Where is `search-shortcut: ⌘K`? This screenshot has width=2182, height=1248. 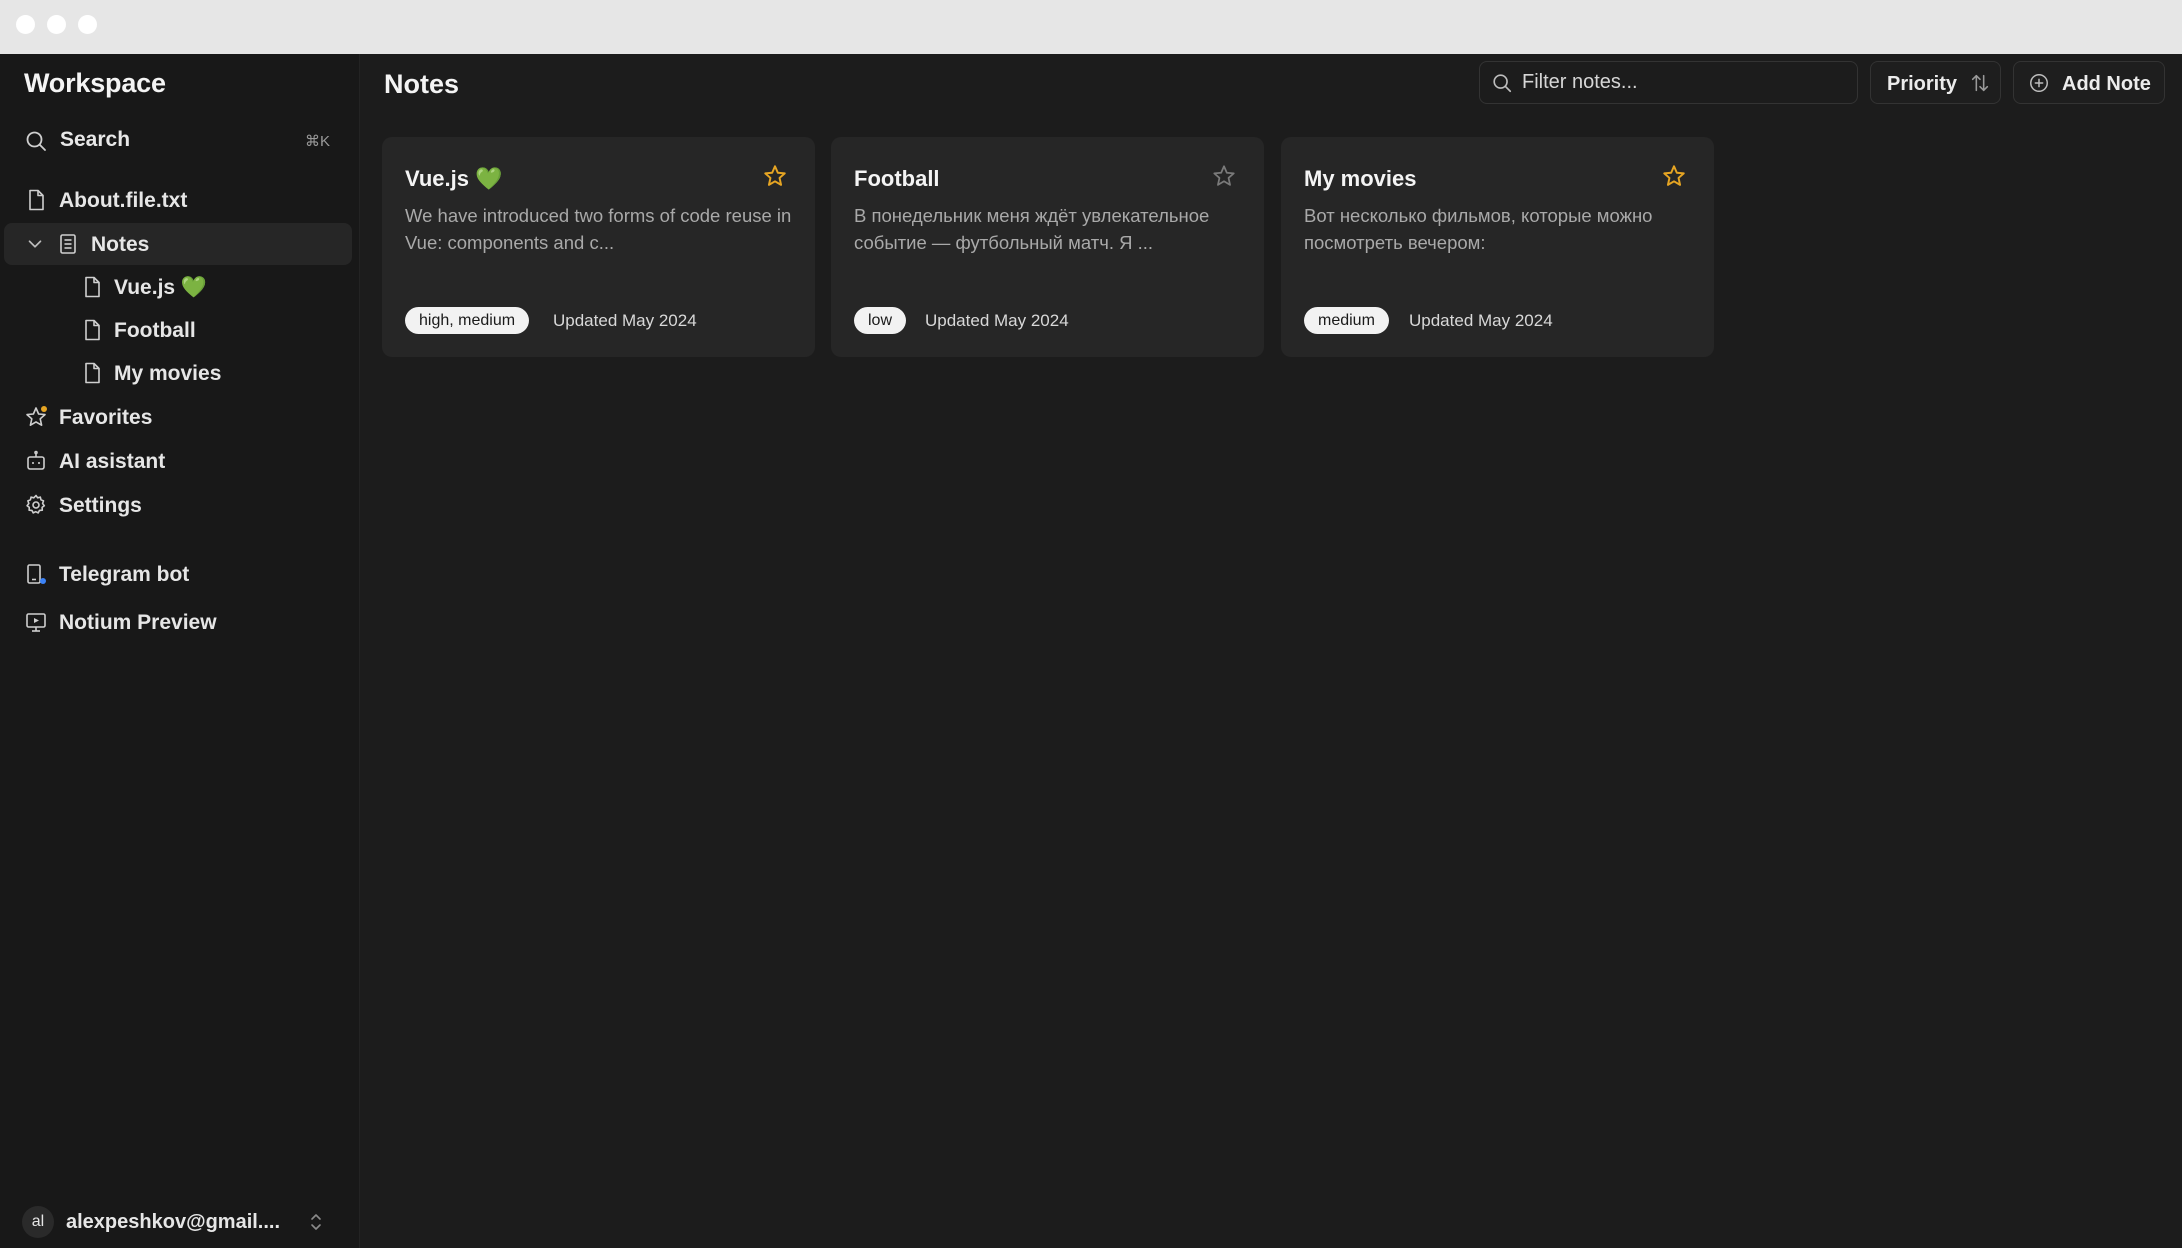 search-shortcut: ⌘K is located at coordinates (317, 141).